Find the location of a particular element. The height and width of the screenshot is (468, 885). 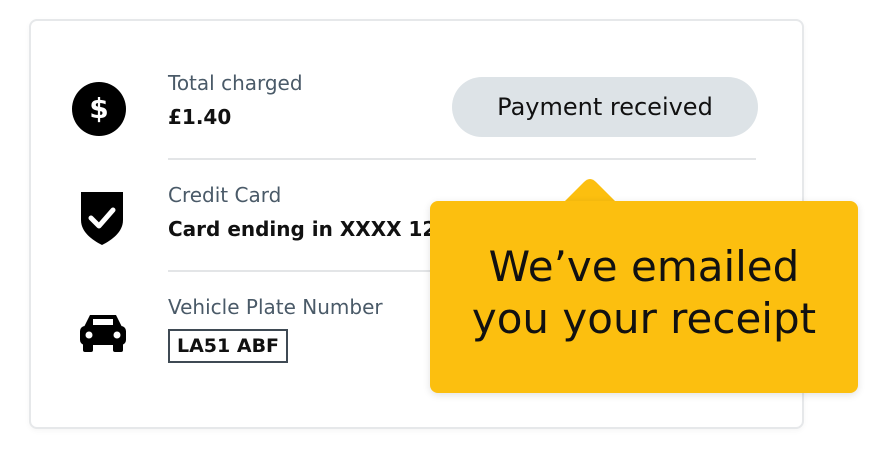

vehicle-plate-value: LA51 ABF is located at coordinates (228, 346).